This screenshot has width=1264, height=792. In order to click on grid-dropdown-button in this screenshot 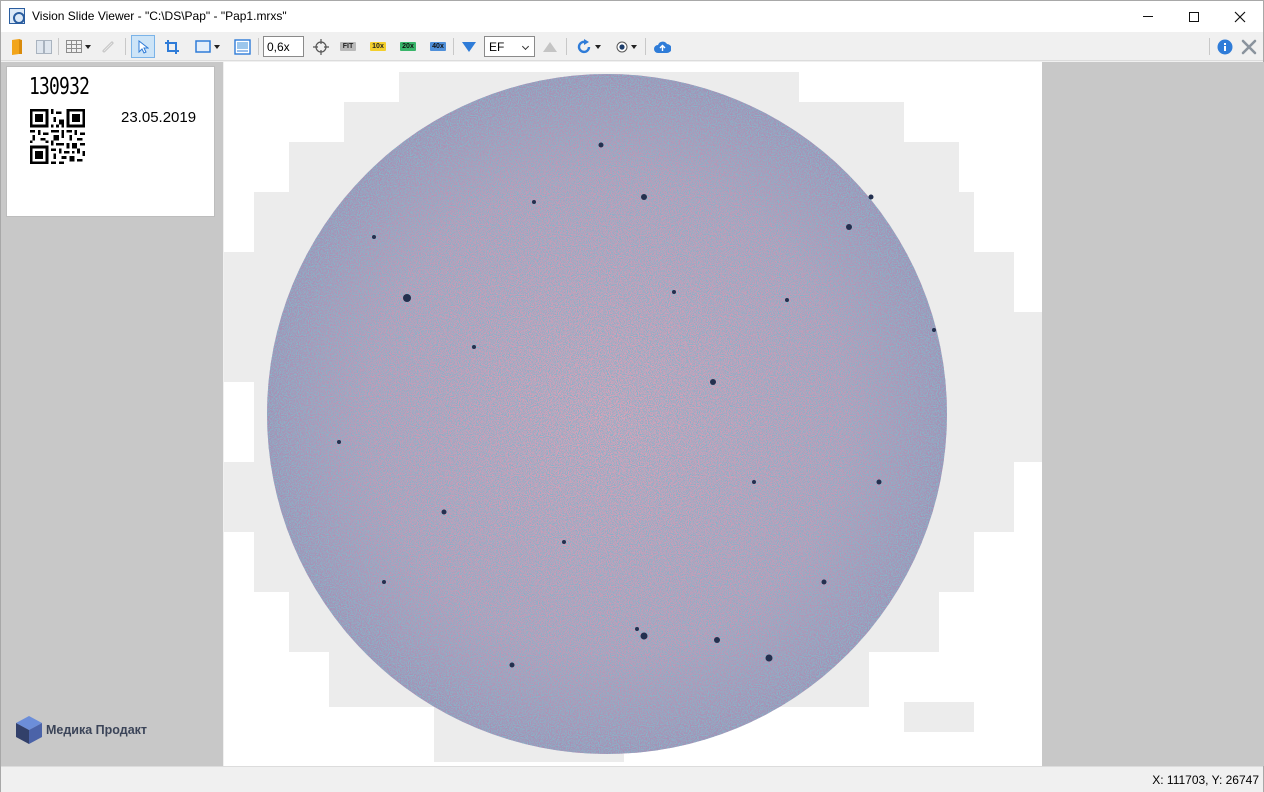, I will do `click(78, 46)`.